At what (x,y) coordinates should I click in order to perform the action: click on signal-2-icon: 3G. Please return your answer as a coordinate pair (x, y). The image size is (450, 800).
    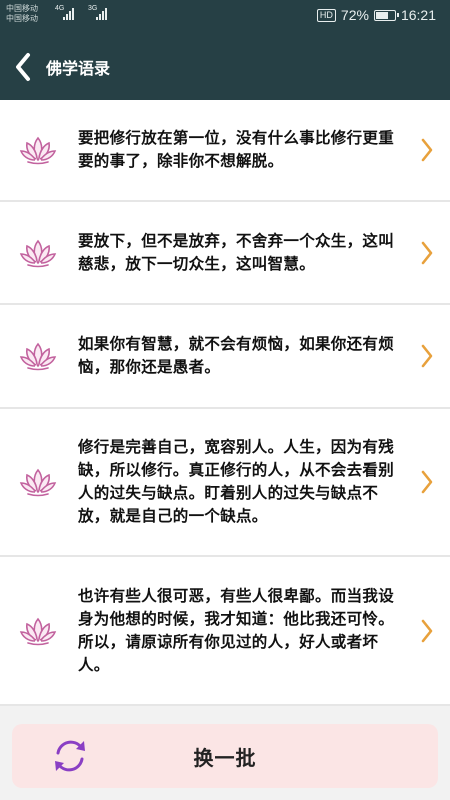
    Looking at the image, I should click on (97, 12).